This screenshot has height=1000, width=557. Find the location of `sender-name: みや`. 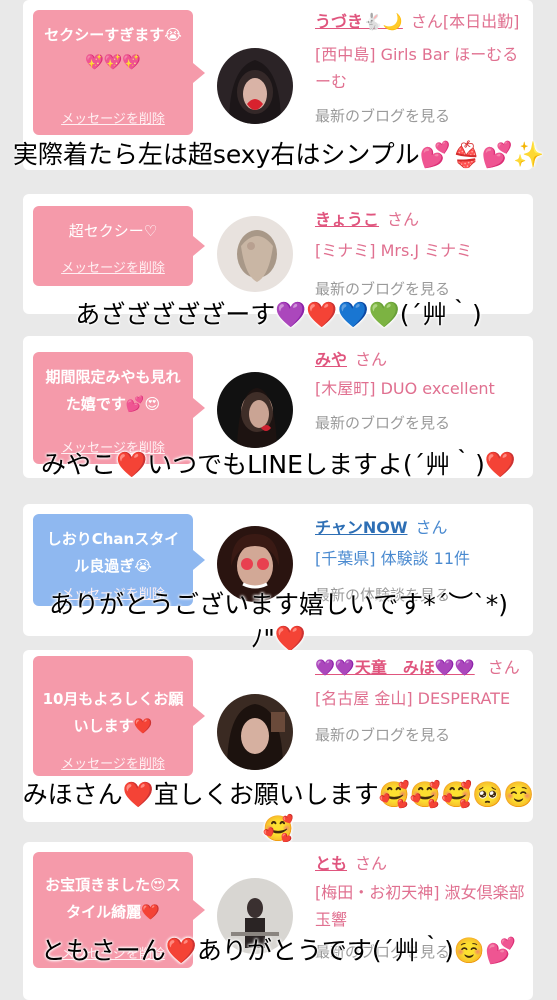

sender-name: みや is located at coordinates (331, 359).